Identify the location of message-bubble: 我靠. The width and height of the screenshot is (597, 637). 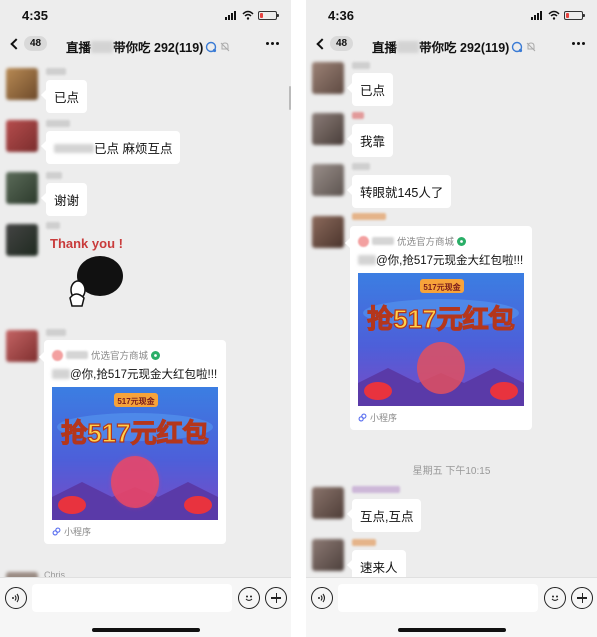
(370, 140).